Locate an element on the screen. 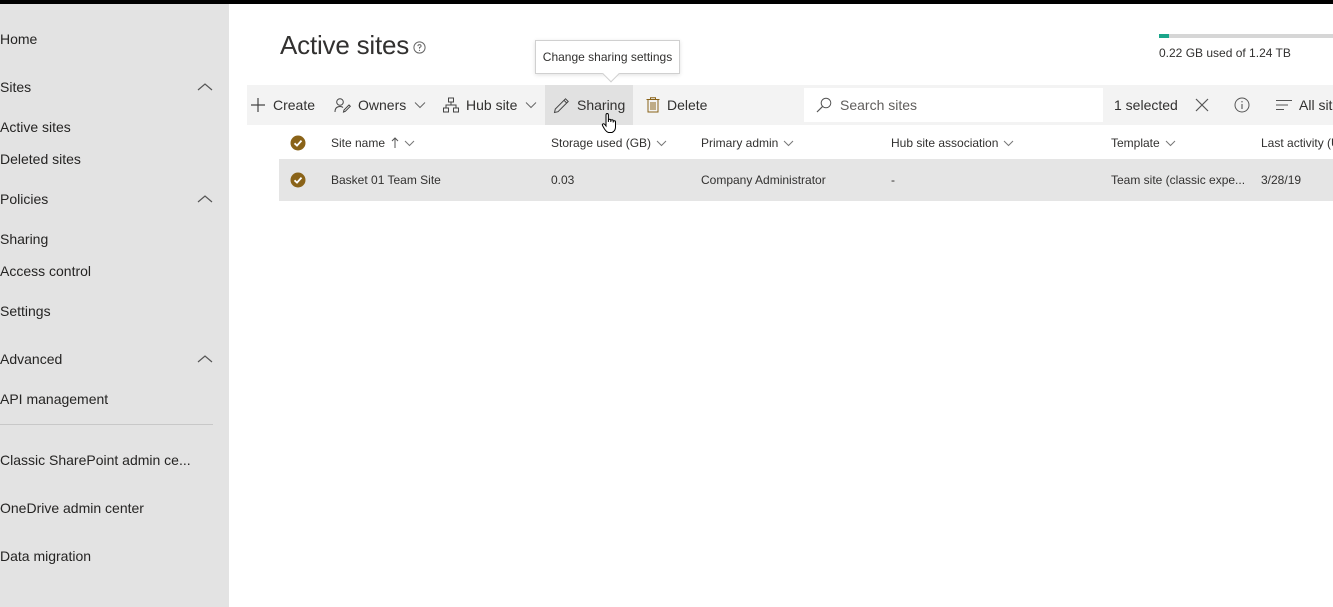  info-button is located at coordinates (1245, 105).